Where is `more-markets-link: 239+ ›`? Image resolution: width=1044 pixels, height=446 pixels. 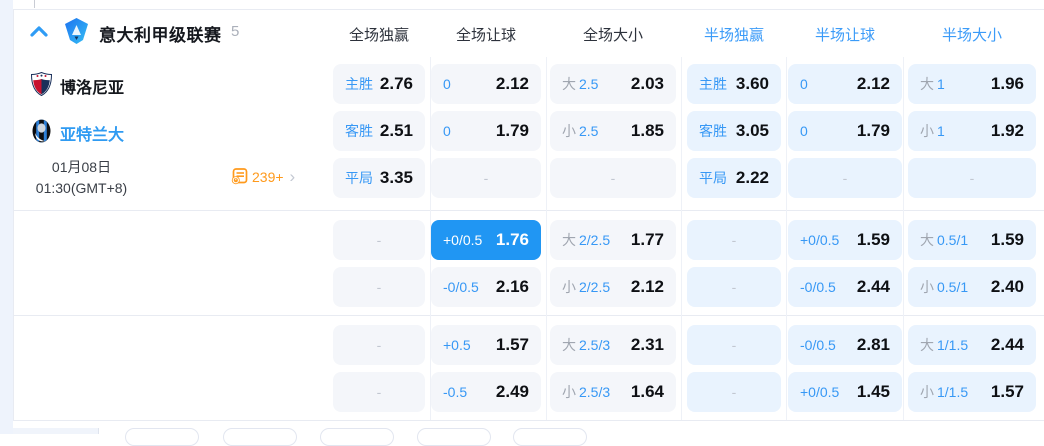
more-markets-link: 239+ › is located at coordinates (263, 176).